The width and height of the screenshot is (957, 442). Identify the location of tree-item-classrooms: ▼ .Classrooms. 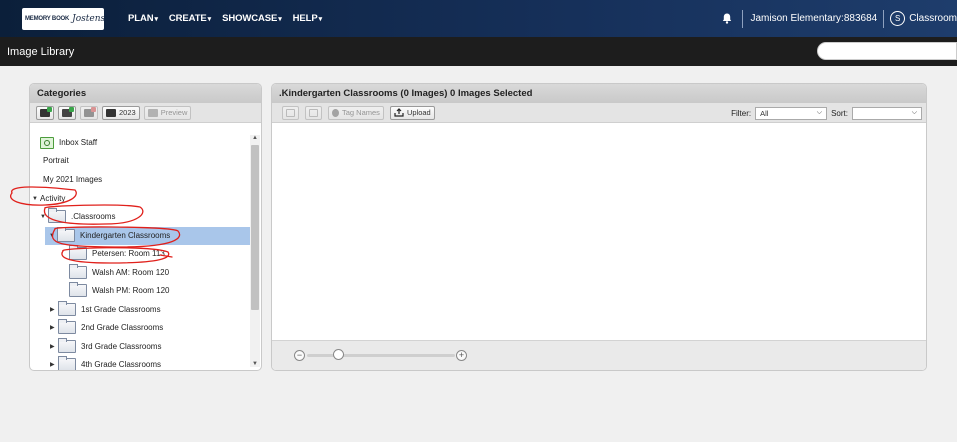
(77, 216).